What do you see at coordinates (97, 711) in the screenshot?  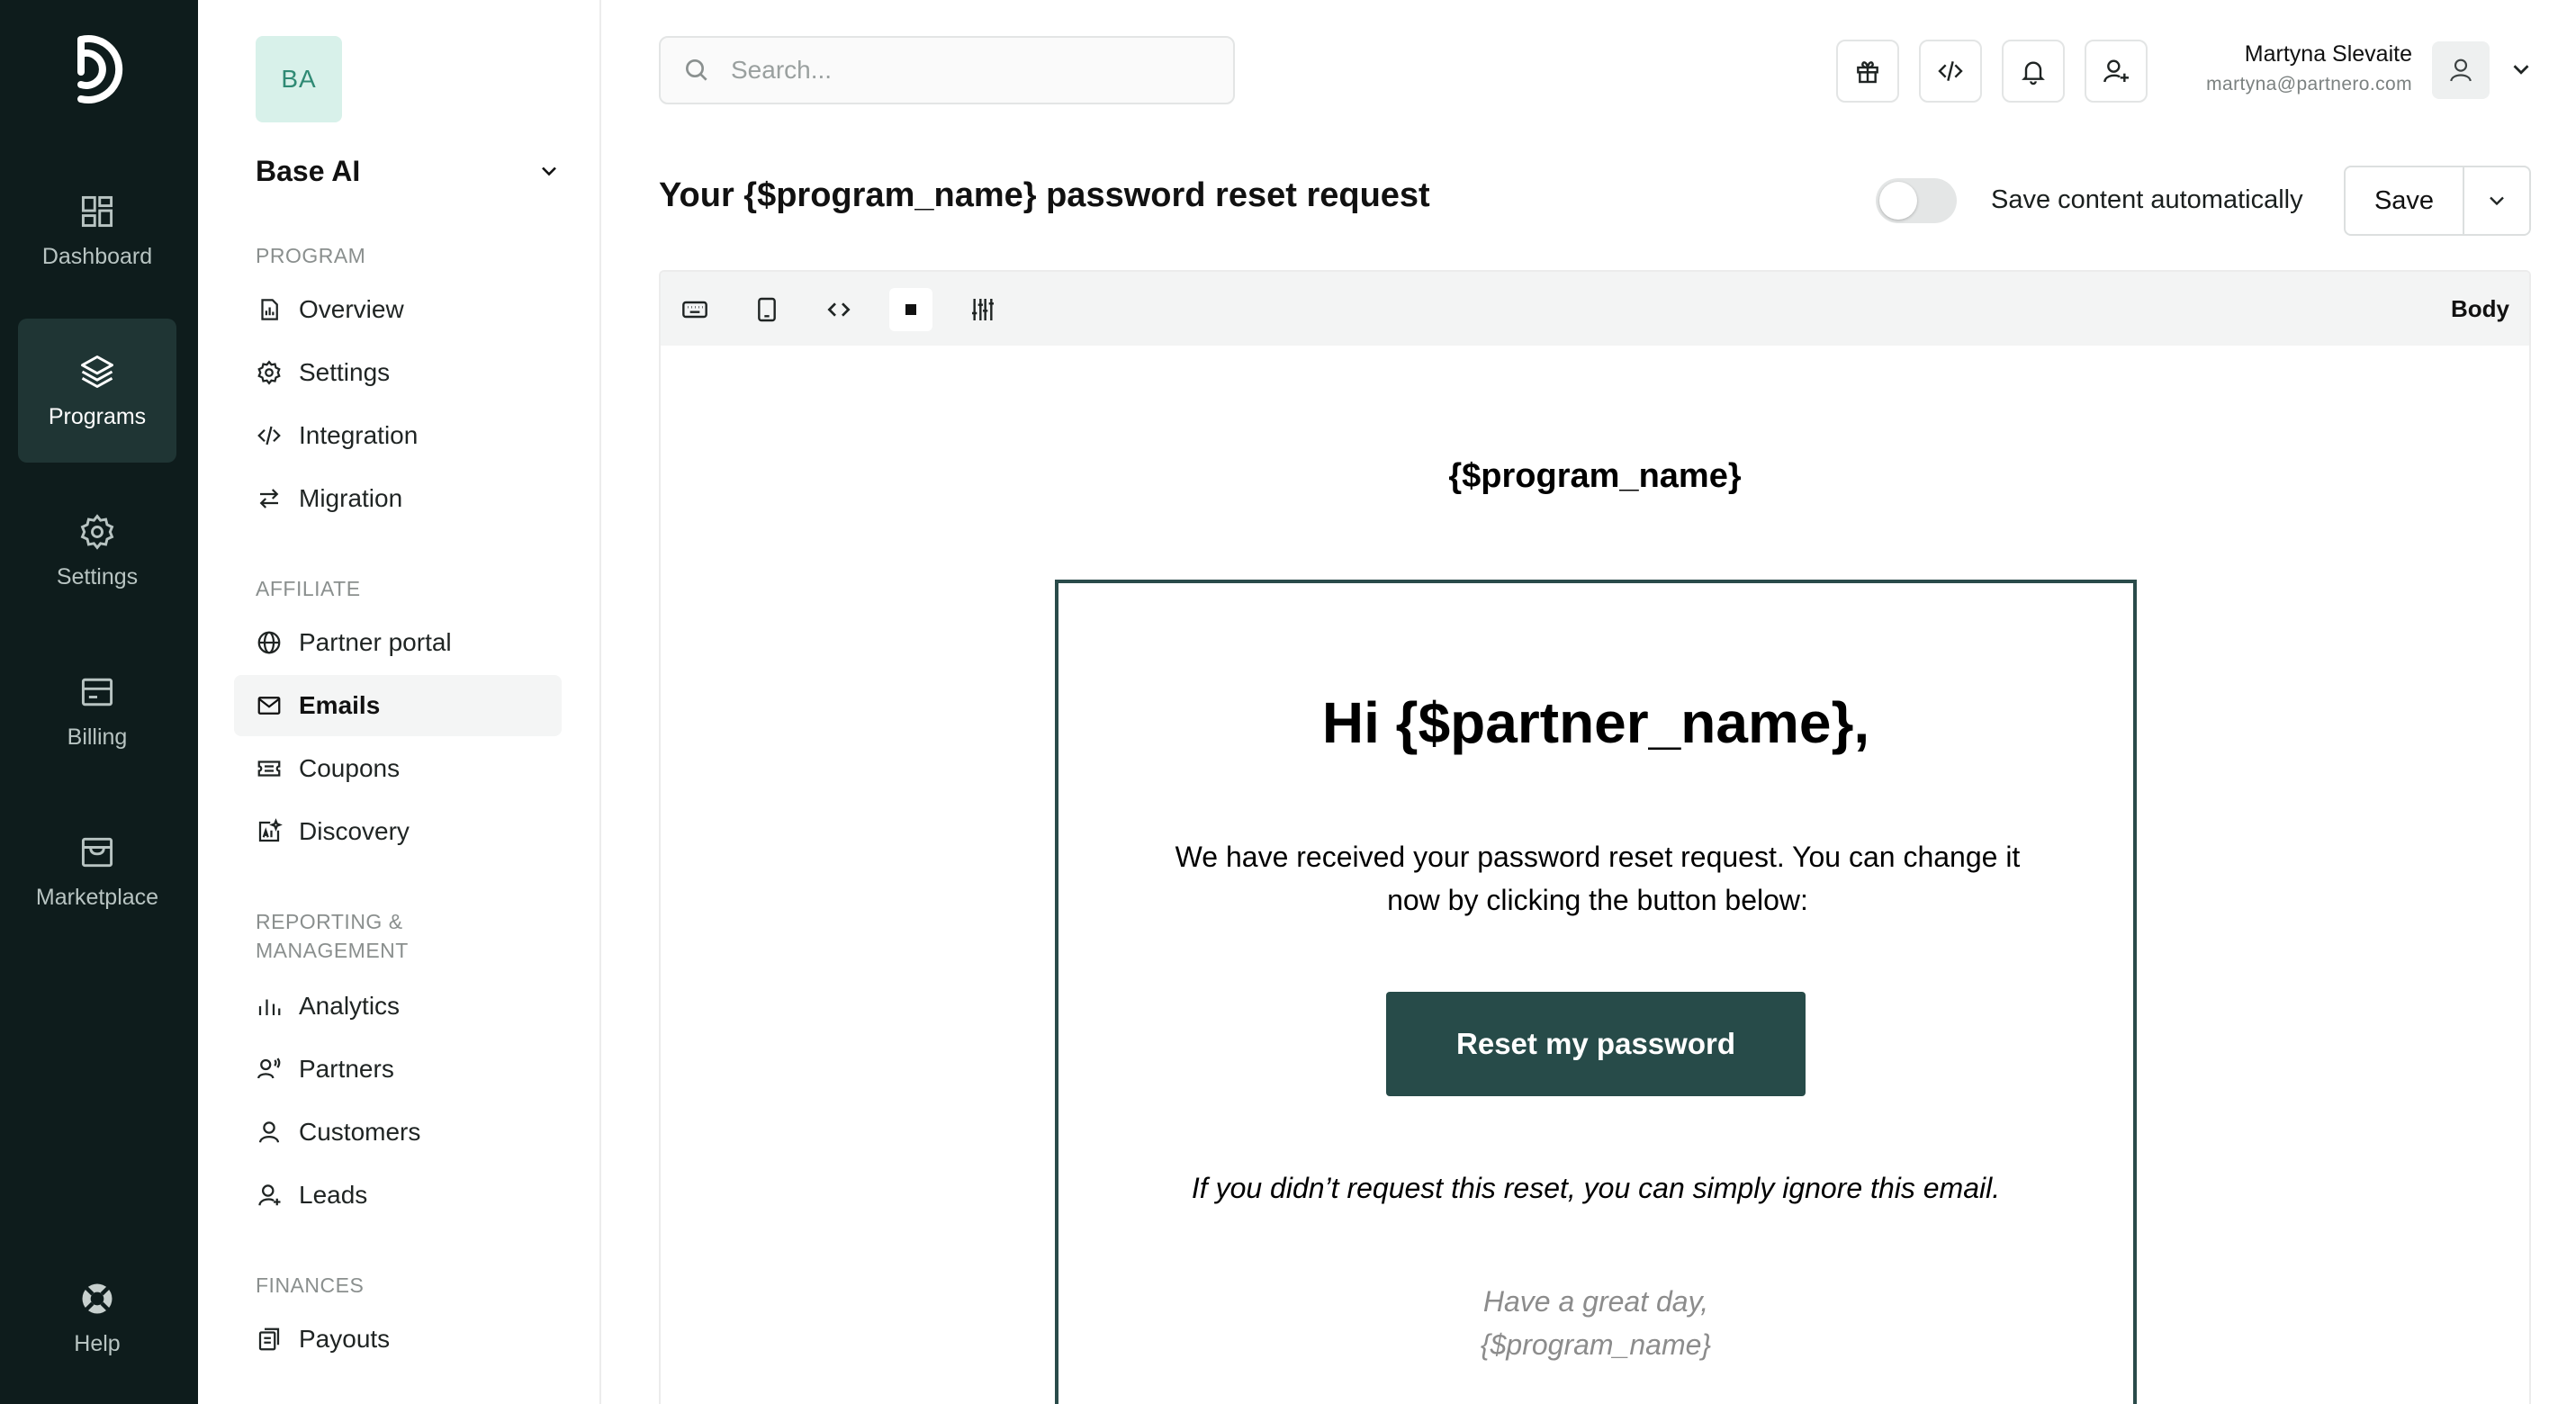 I see `rail-item-billing: Billing` at bounding box center [97, 711].